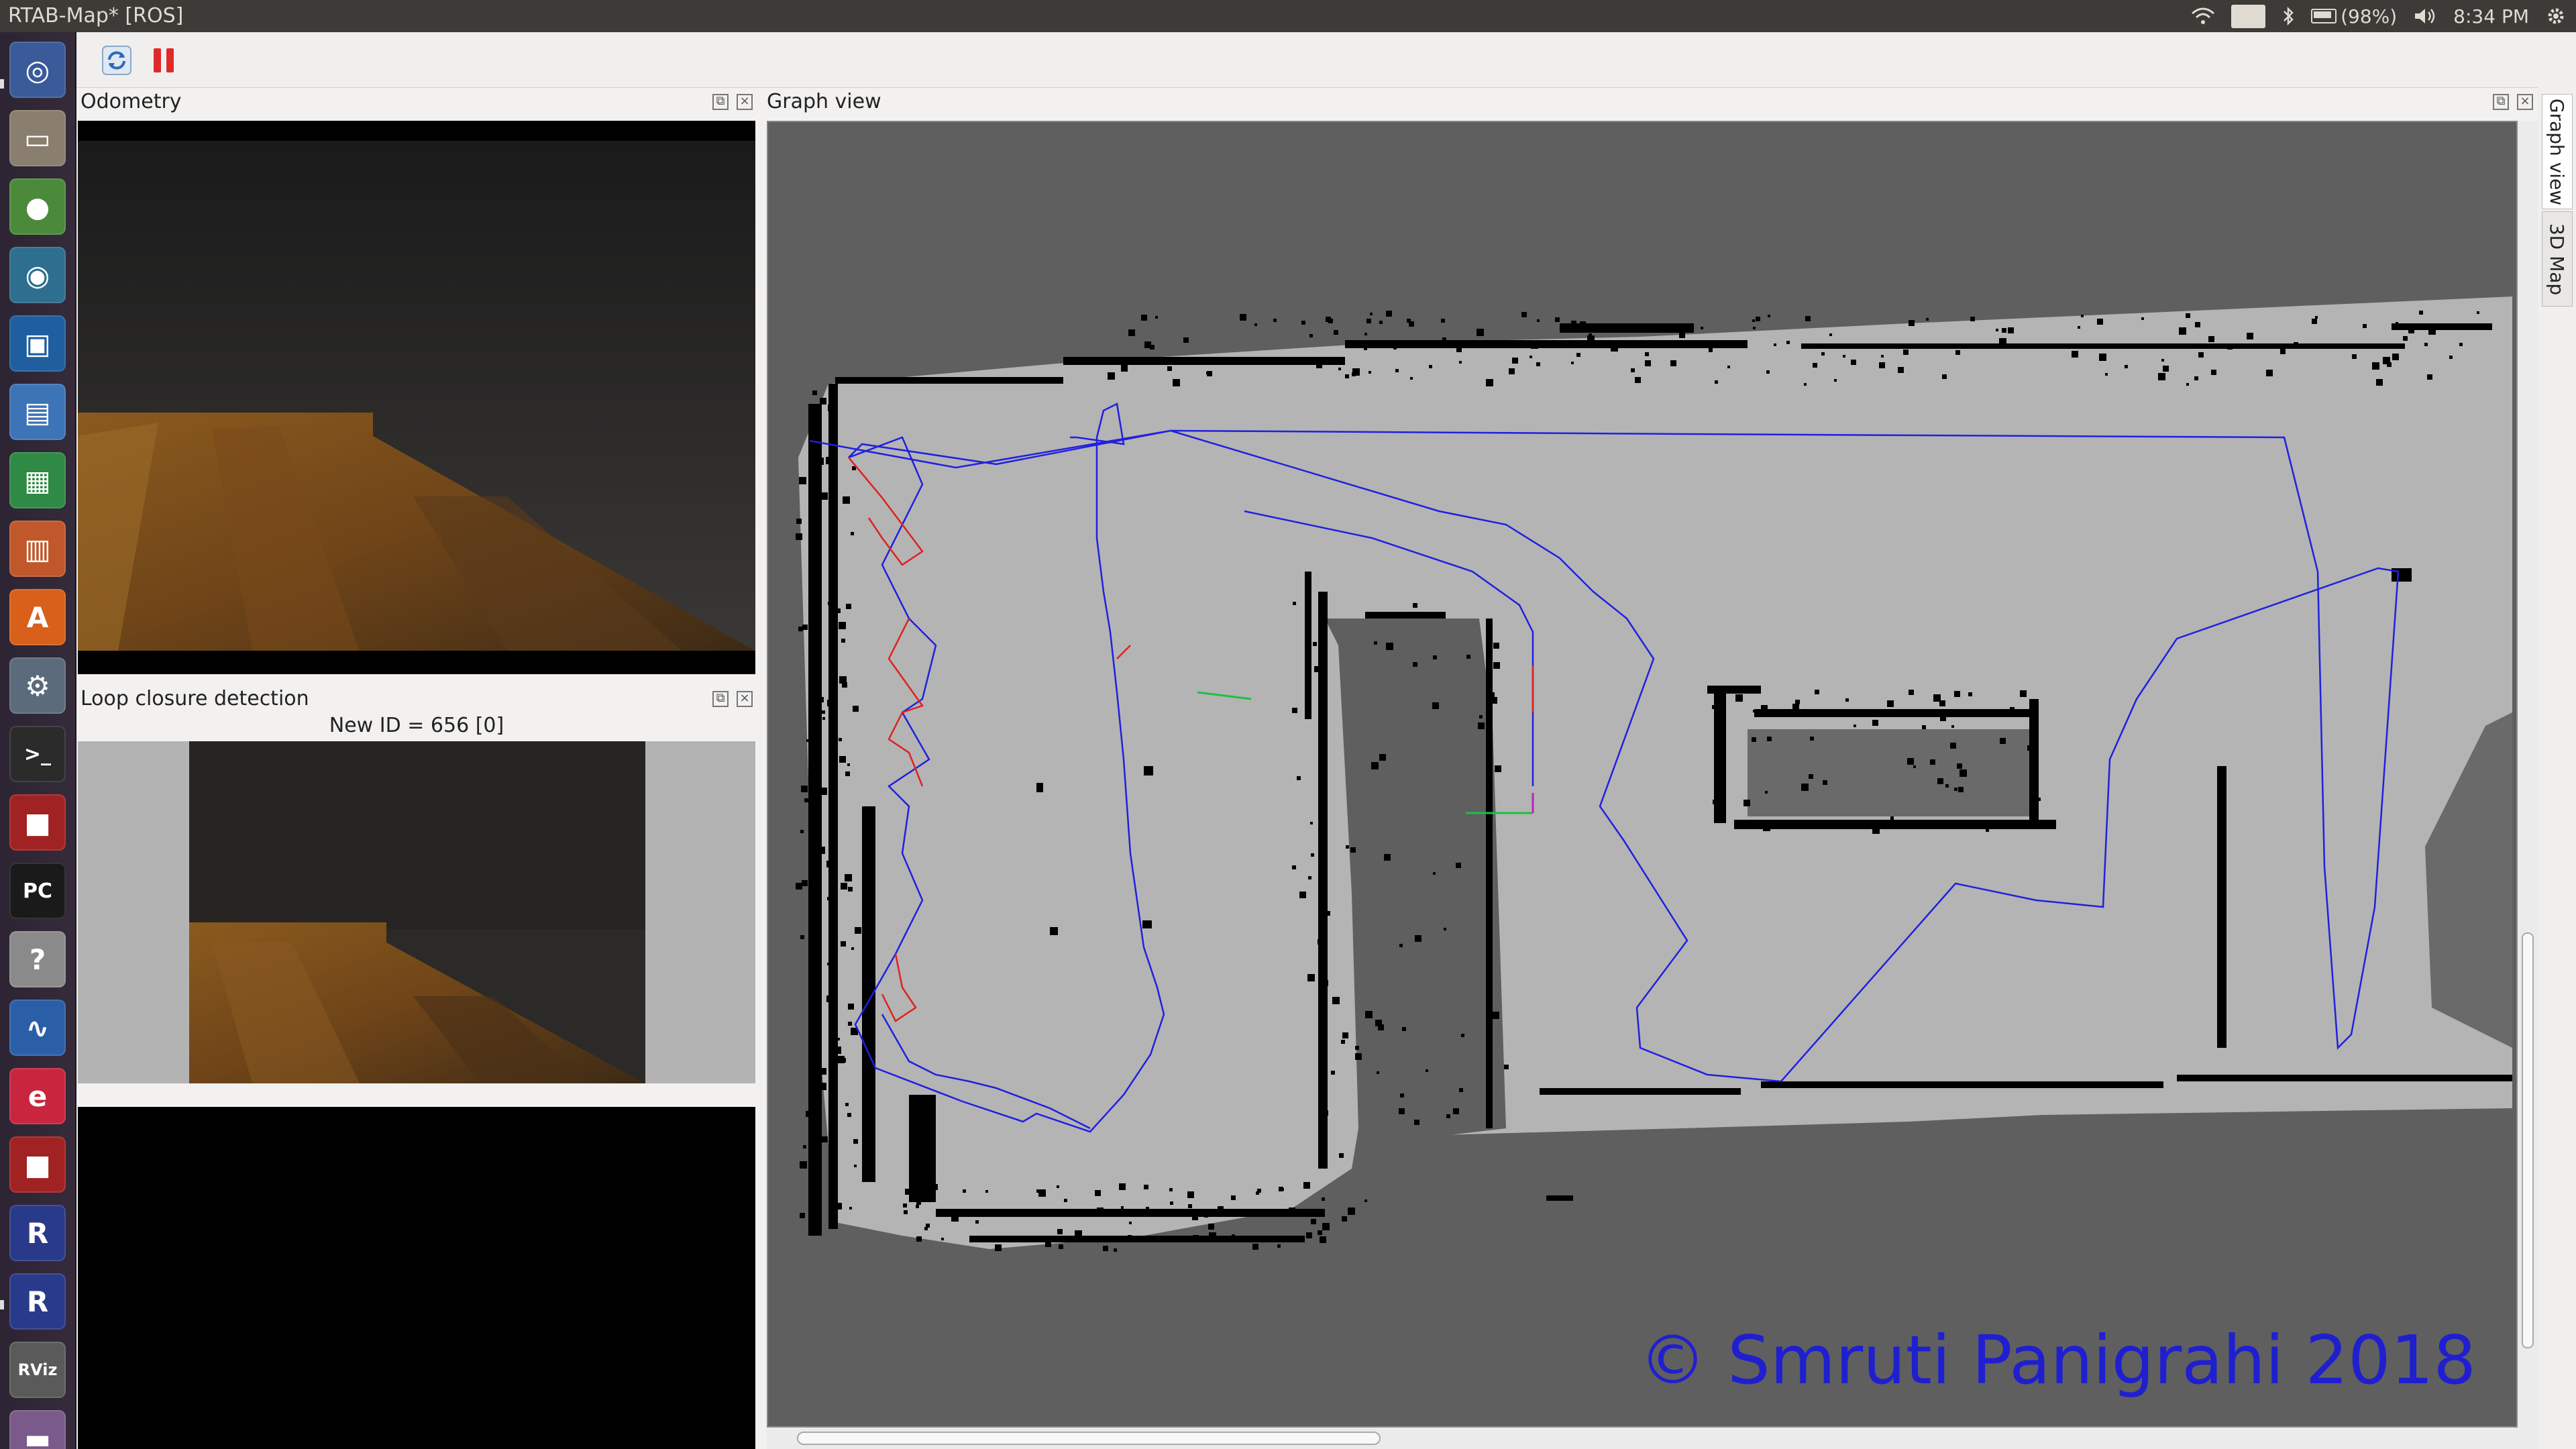  What do you see at coordinates (2324, 16) in the screenshot?
I see `battery-icon` at bounding box center [2324, 16].